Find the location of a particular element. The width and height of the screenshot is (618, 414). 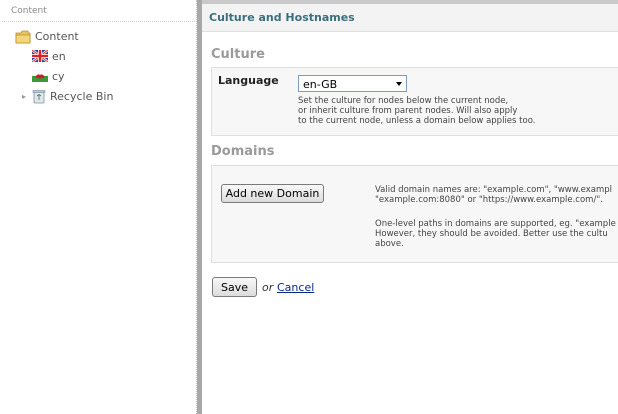

cancel-link: Cancel is located at coordinates (295, 287).